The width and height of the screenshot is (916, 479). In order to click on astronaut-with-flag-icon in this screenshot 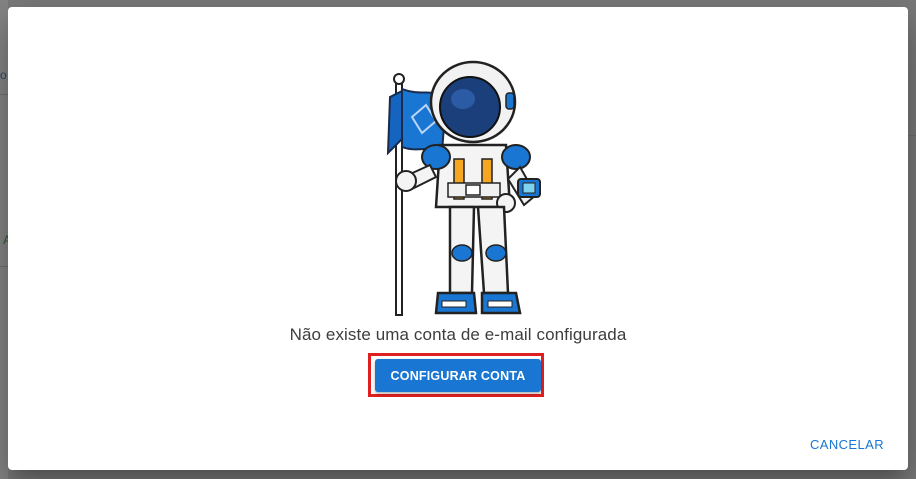, I will do `click(463, 188)`.